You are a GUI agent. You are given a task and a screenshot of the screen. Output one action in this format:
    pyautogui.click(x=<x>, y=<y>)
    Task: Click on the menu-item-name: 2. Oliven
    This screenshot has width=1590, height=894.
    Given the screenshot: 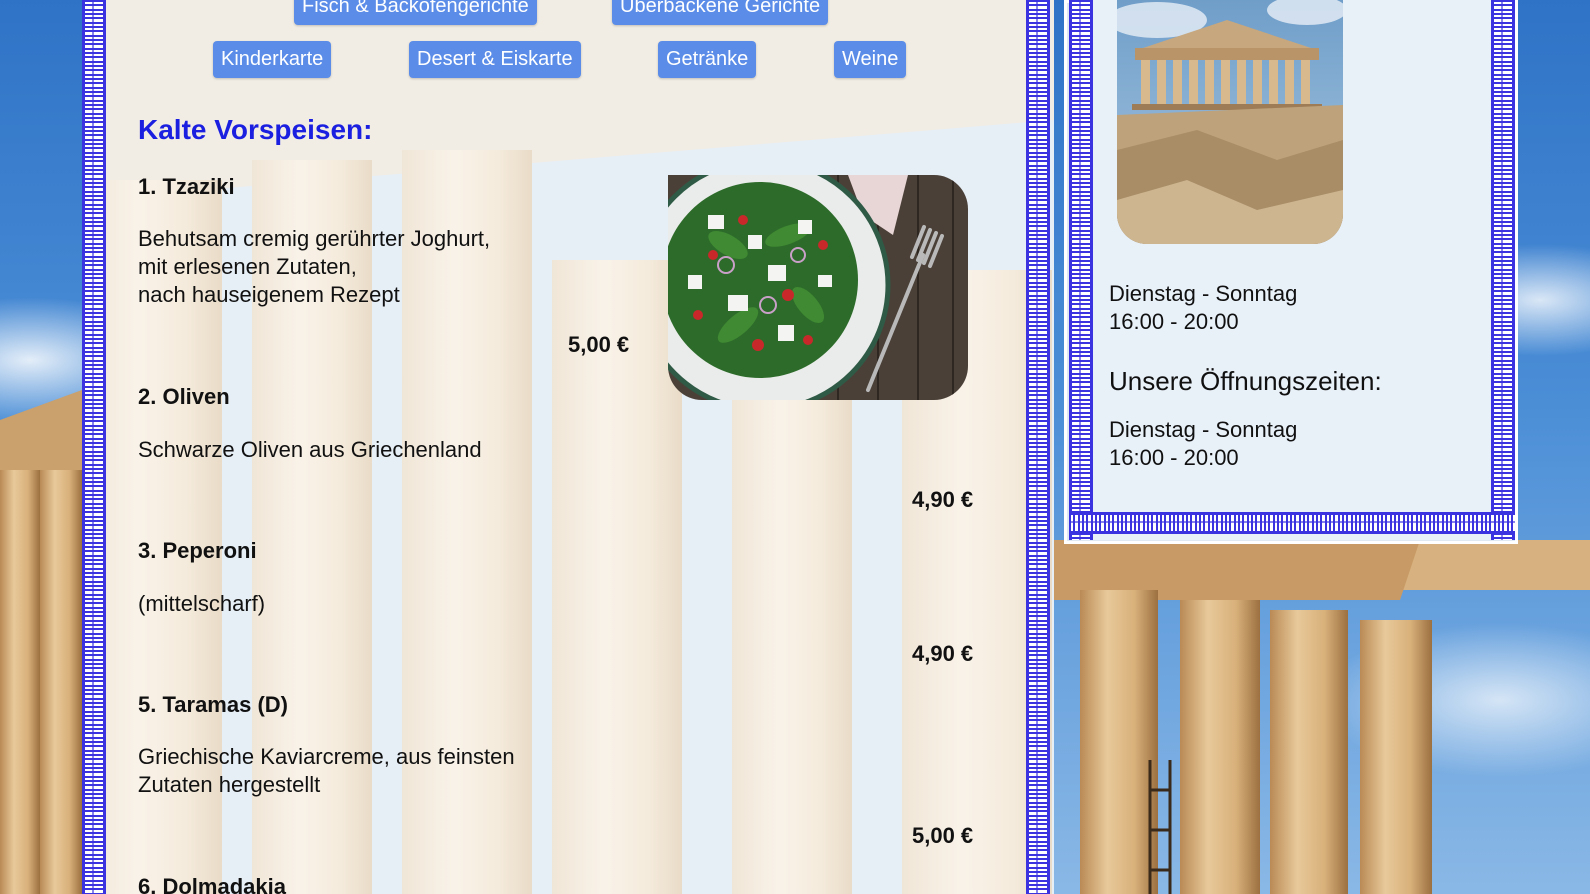 What is the action you would take?
    pyautogui.click(x=184, y=396)
    